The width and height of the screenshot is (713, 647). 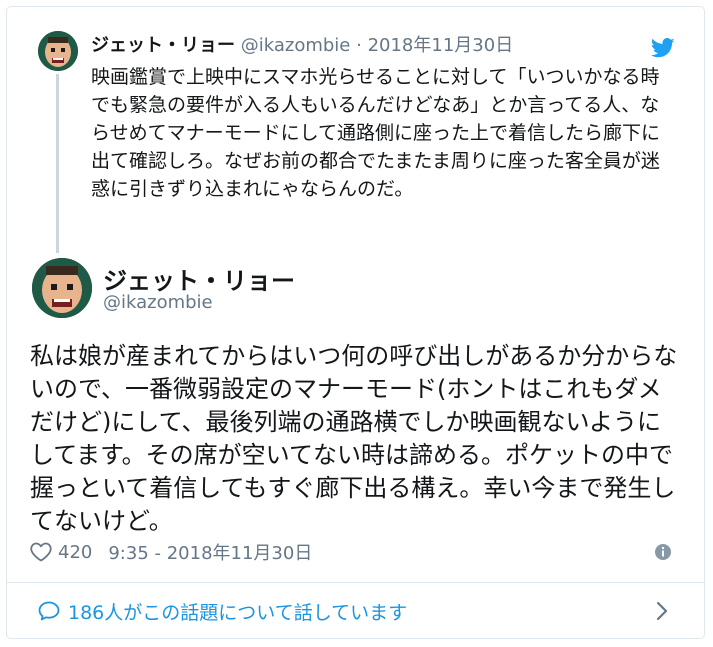 I want to click on tweet-meta-row: 420 9:35 - 2018年11月30日, so click(x=171, y=552).